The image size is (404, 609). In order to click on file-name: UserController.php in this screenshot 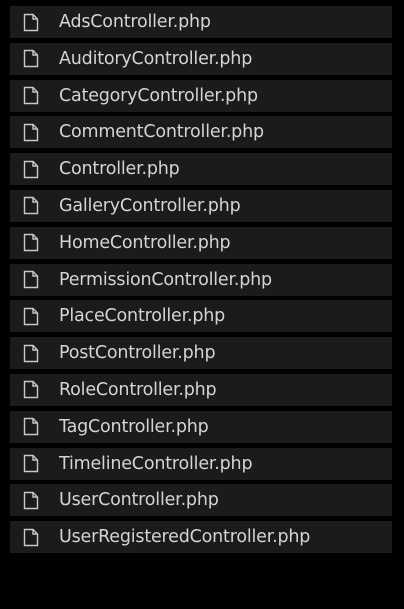, I will do `click(139, 500)`.